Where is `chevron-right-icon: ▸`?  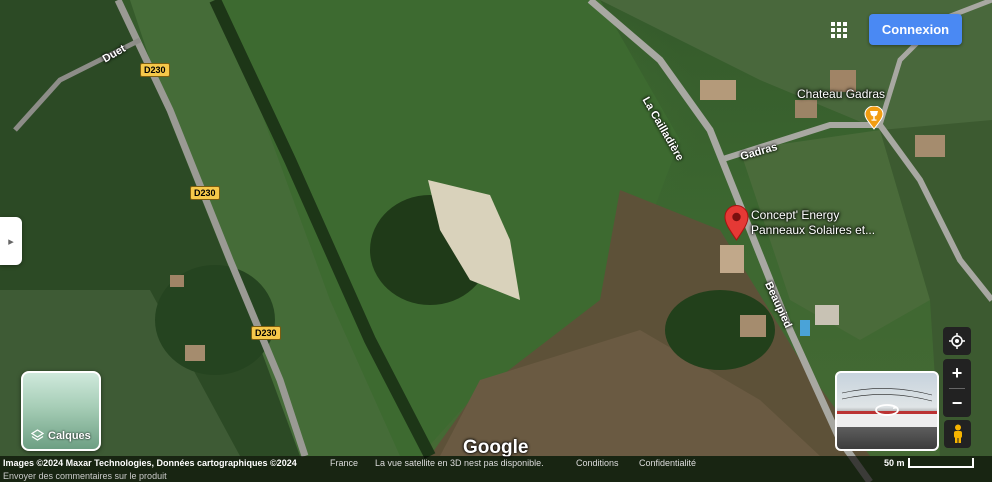 chevron-right-icon: ▸ is located at coordinates (11, 241).